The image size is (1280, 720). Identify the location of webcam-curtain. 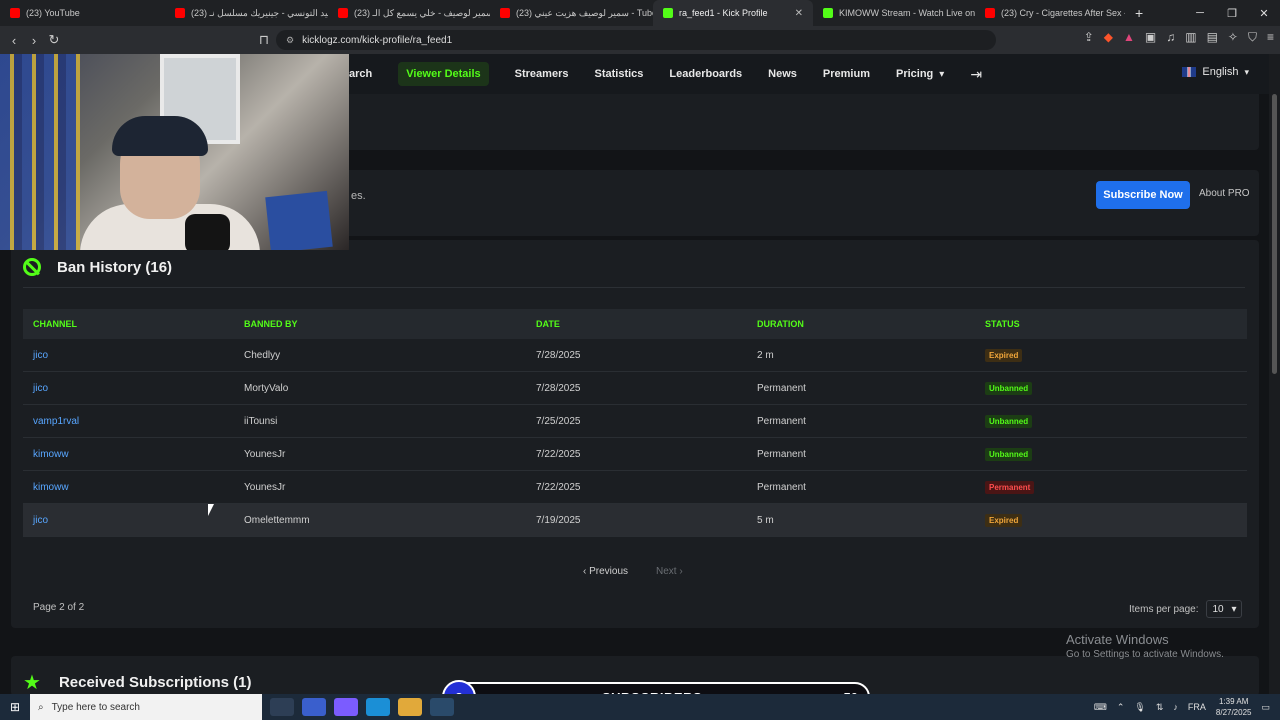
(40, 152).